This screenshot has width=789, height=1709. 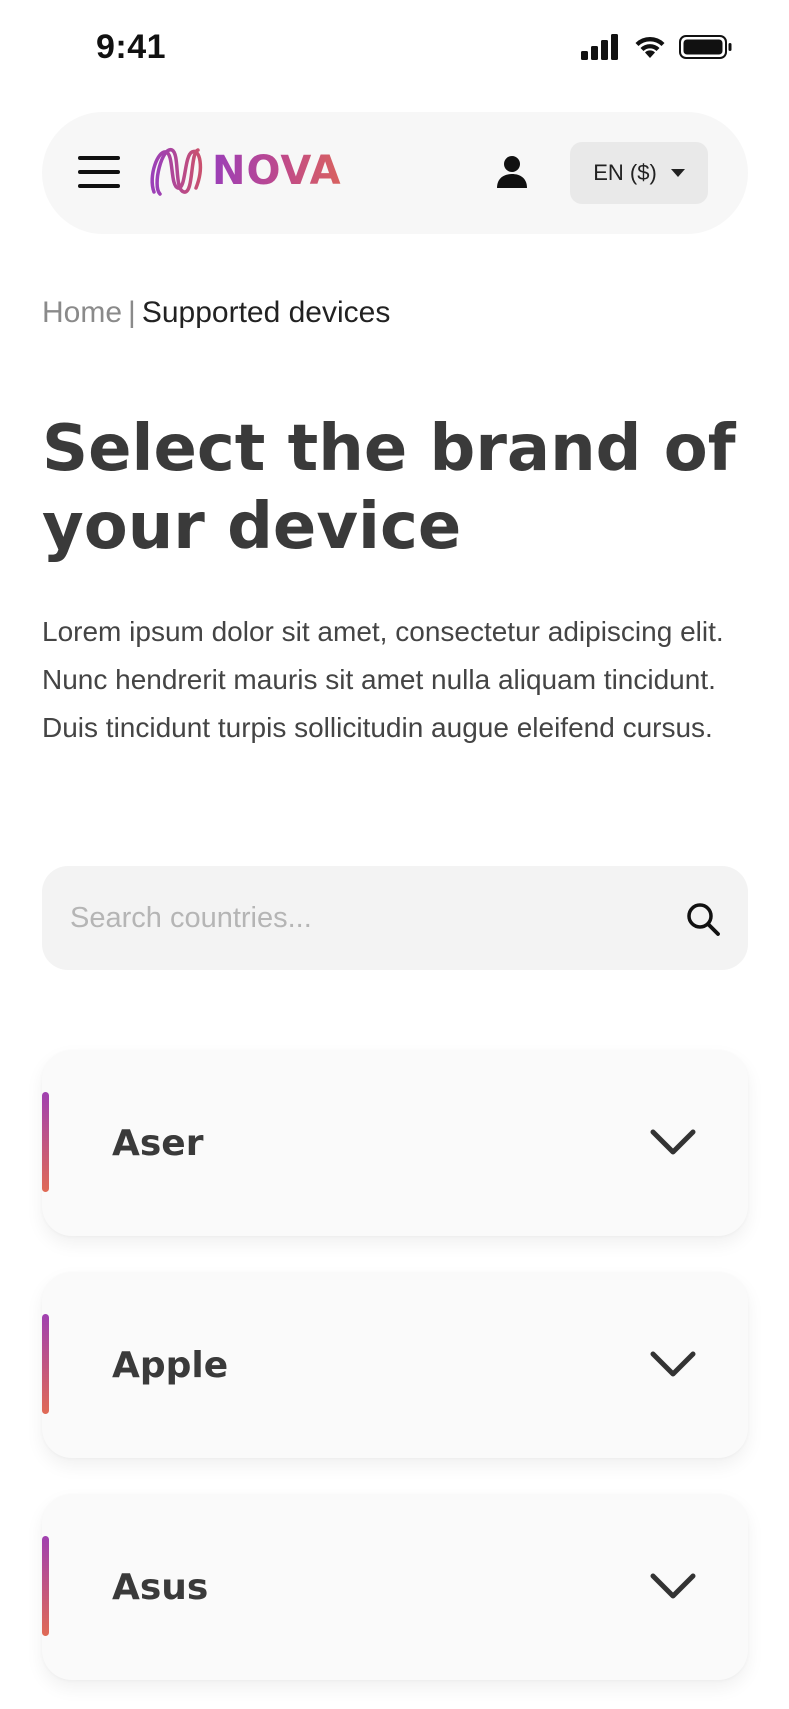 What do you see at coordinates (277, 171) in the screenshot?
I see `logo-text: NOVA` at bounding box center [277, 171].